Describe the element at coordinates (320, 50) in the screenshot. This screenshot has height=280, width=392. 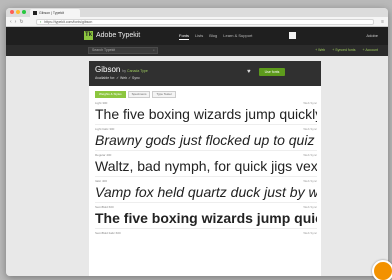
I see `filter-web: + Web` at that location.